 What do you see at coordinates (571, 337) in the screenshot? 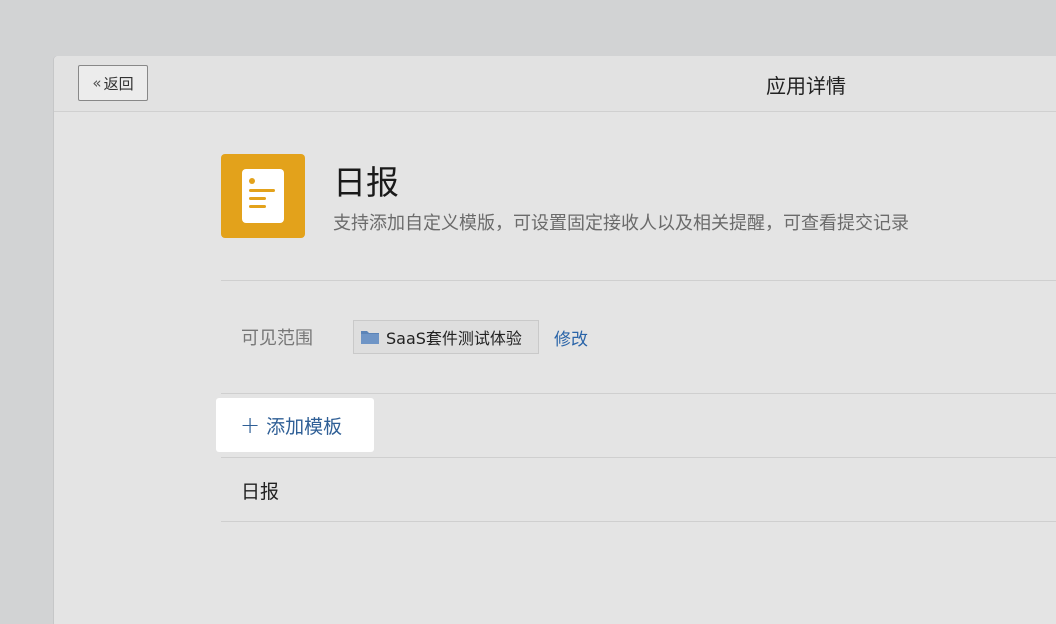
I see `modify-visibility-link: 修改` at bounding box center [571, 337].